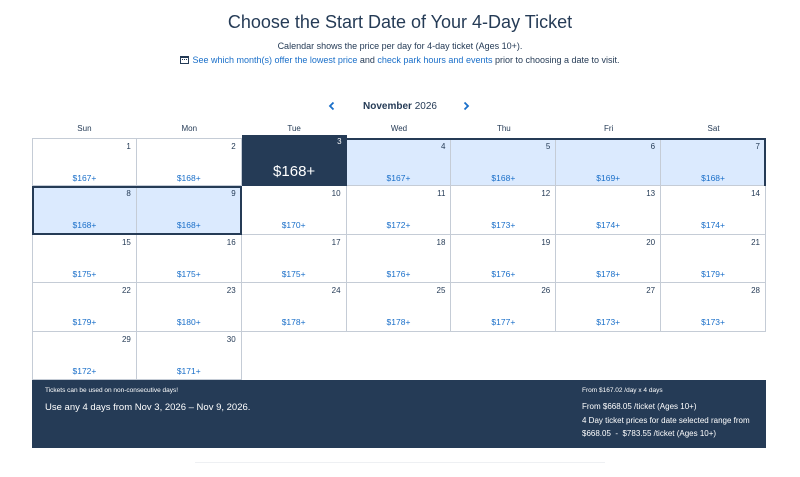 The width and height of the screenshot is (800, 477). Describe the element at coordinates (231, 242) in the screenshot. I see `day-number: 16` at that location.